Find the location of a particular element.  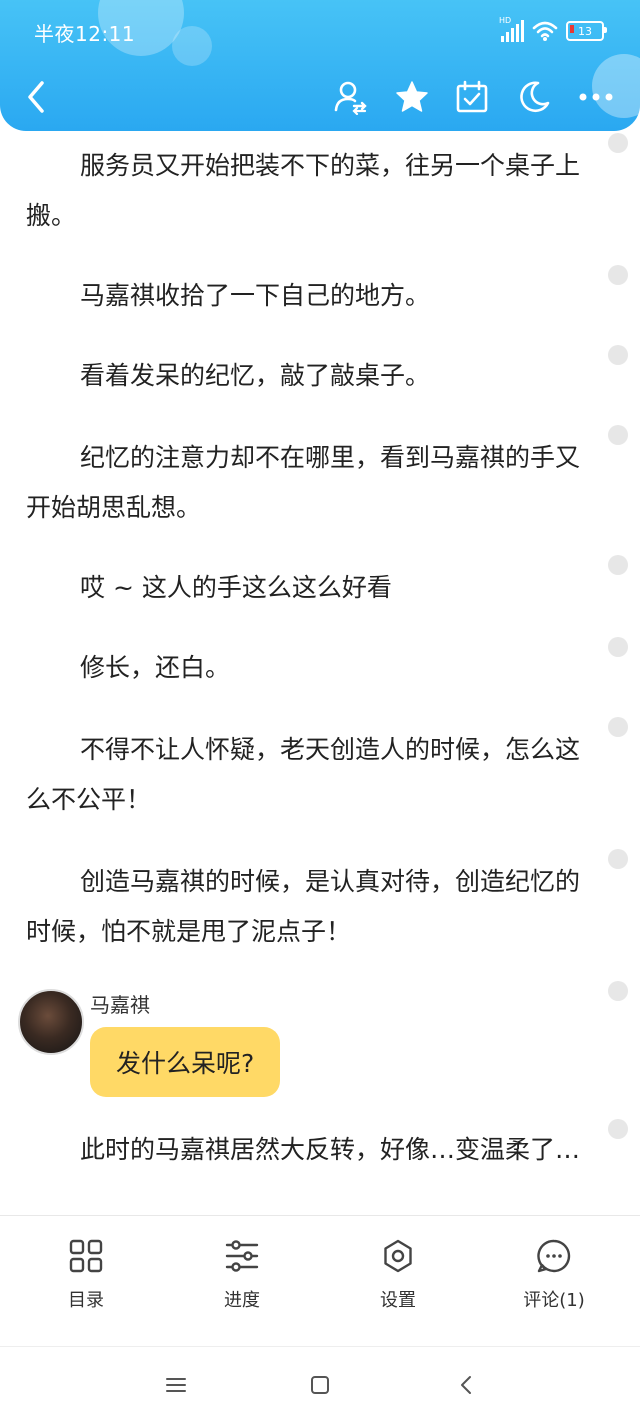

toolbar-comments-button: 评论(1) is located at coordinates (554, 1275).